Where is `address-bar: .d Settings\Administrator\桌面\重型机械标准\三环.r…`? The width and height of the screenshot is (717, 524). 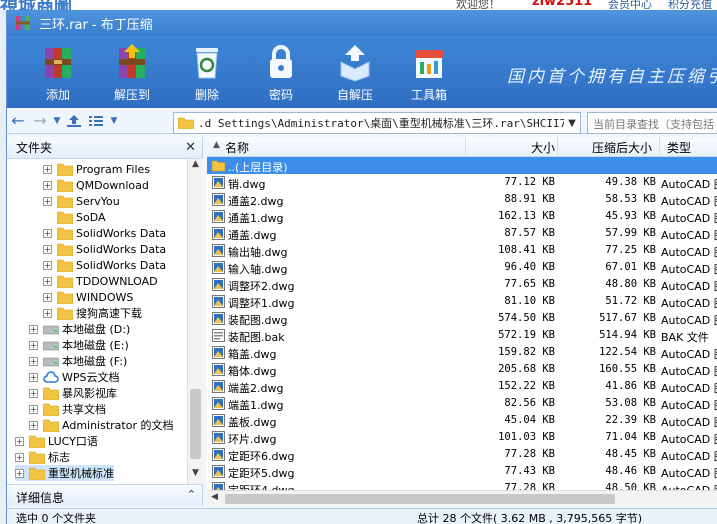 address-bar: .d Settings\Administrator\桌面\重型机械标准\三环.r… is located at coordinates (377, 123).